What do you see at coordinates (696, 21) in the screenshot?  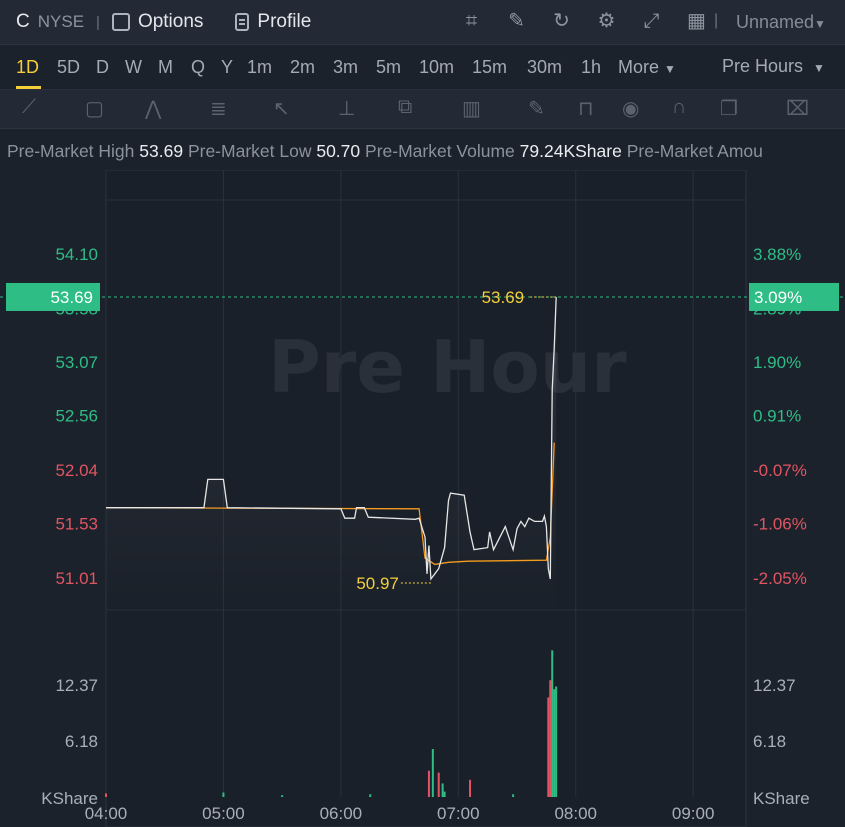 I see `grid-layout-icon: ▦` at bounding box center [696, 21].